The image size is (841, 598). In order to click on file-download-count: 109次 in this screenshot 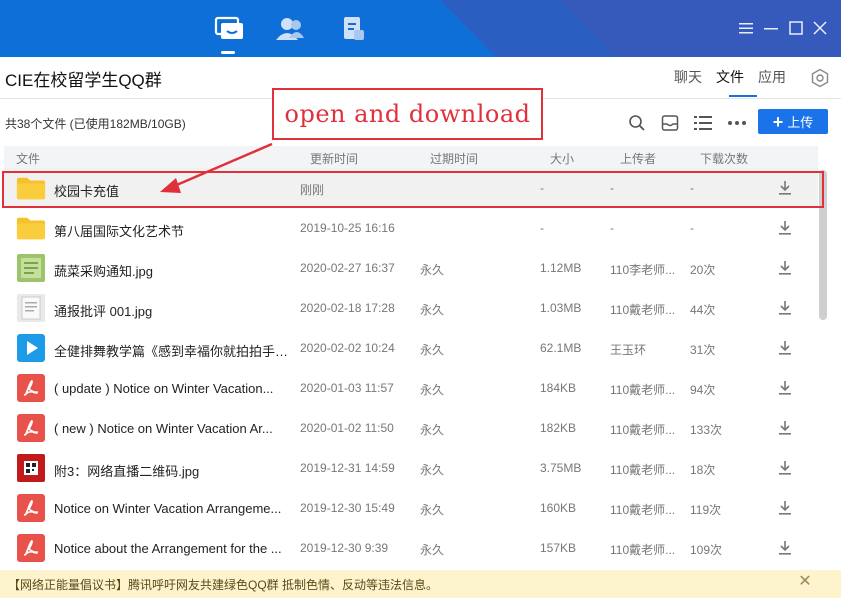, I will do `click(706, 550)`.